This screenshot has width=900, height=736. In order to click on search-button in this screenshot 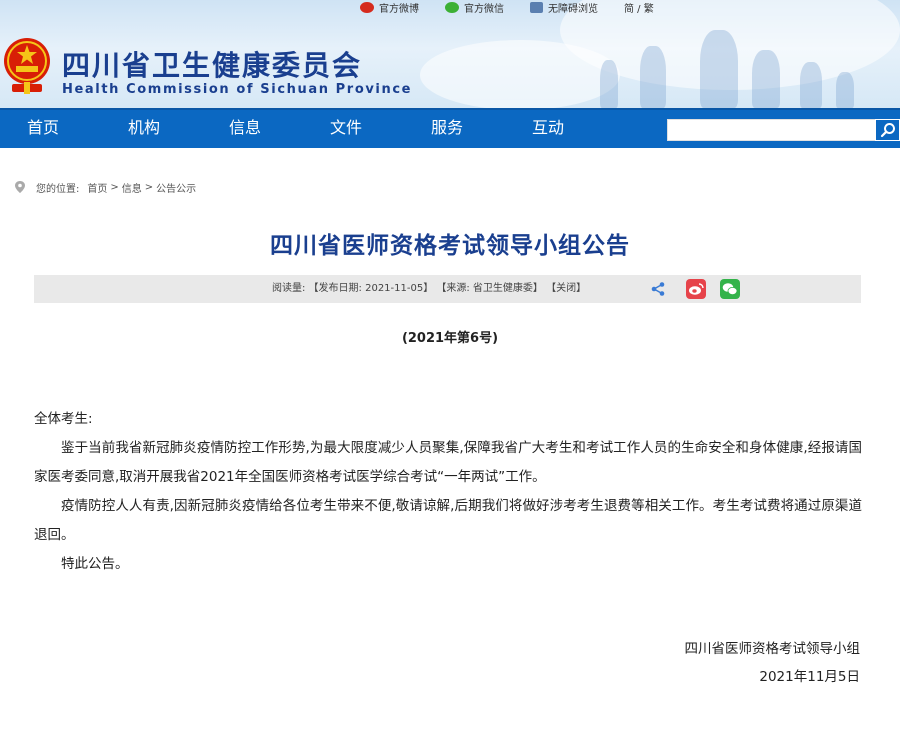, I will do `click(887, 130)`.